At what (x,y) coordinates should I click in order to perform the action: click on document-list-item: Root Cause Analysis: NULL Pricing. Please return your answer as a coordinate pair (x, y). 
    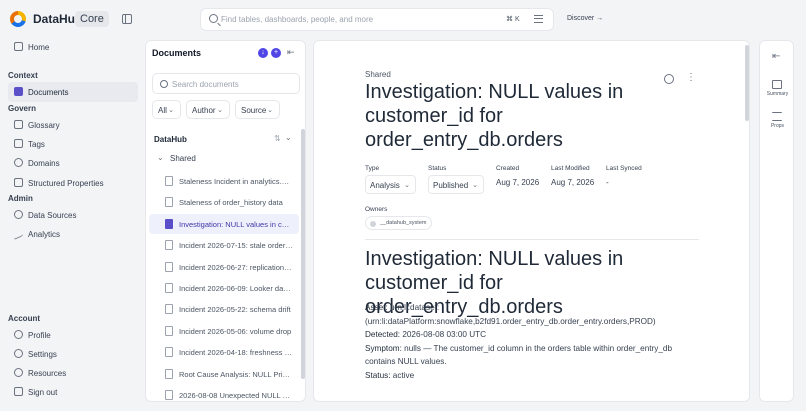
    Looking at the image, I should click on (224, 374).